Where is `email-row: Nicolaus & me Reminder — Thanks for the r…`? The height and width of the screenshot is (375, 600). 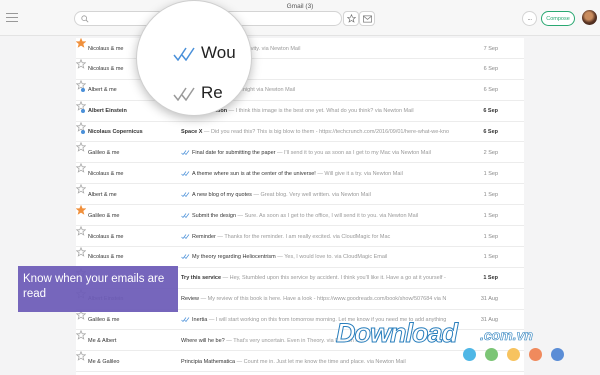 email-row: Nicolaus & me Reminder — Thanks for the r… is located at coordinates (299, 236).